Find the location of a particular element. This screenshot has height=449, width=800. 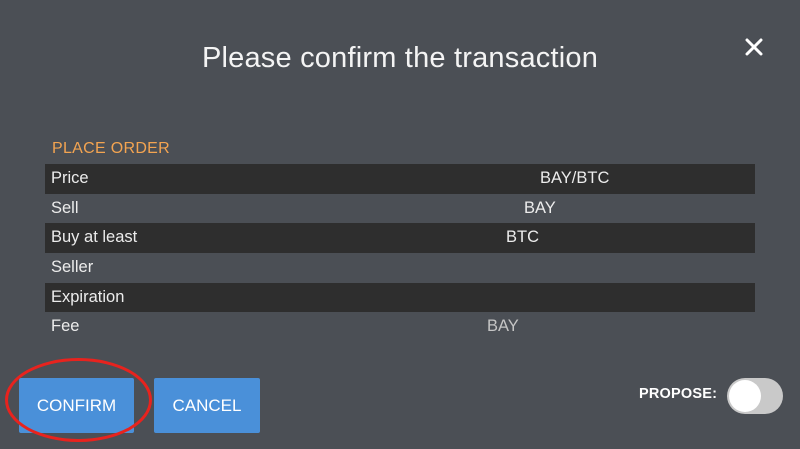

row-value: BAY/BTC is located at coordinates (575, 178).